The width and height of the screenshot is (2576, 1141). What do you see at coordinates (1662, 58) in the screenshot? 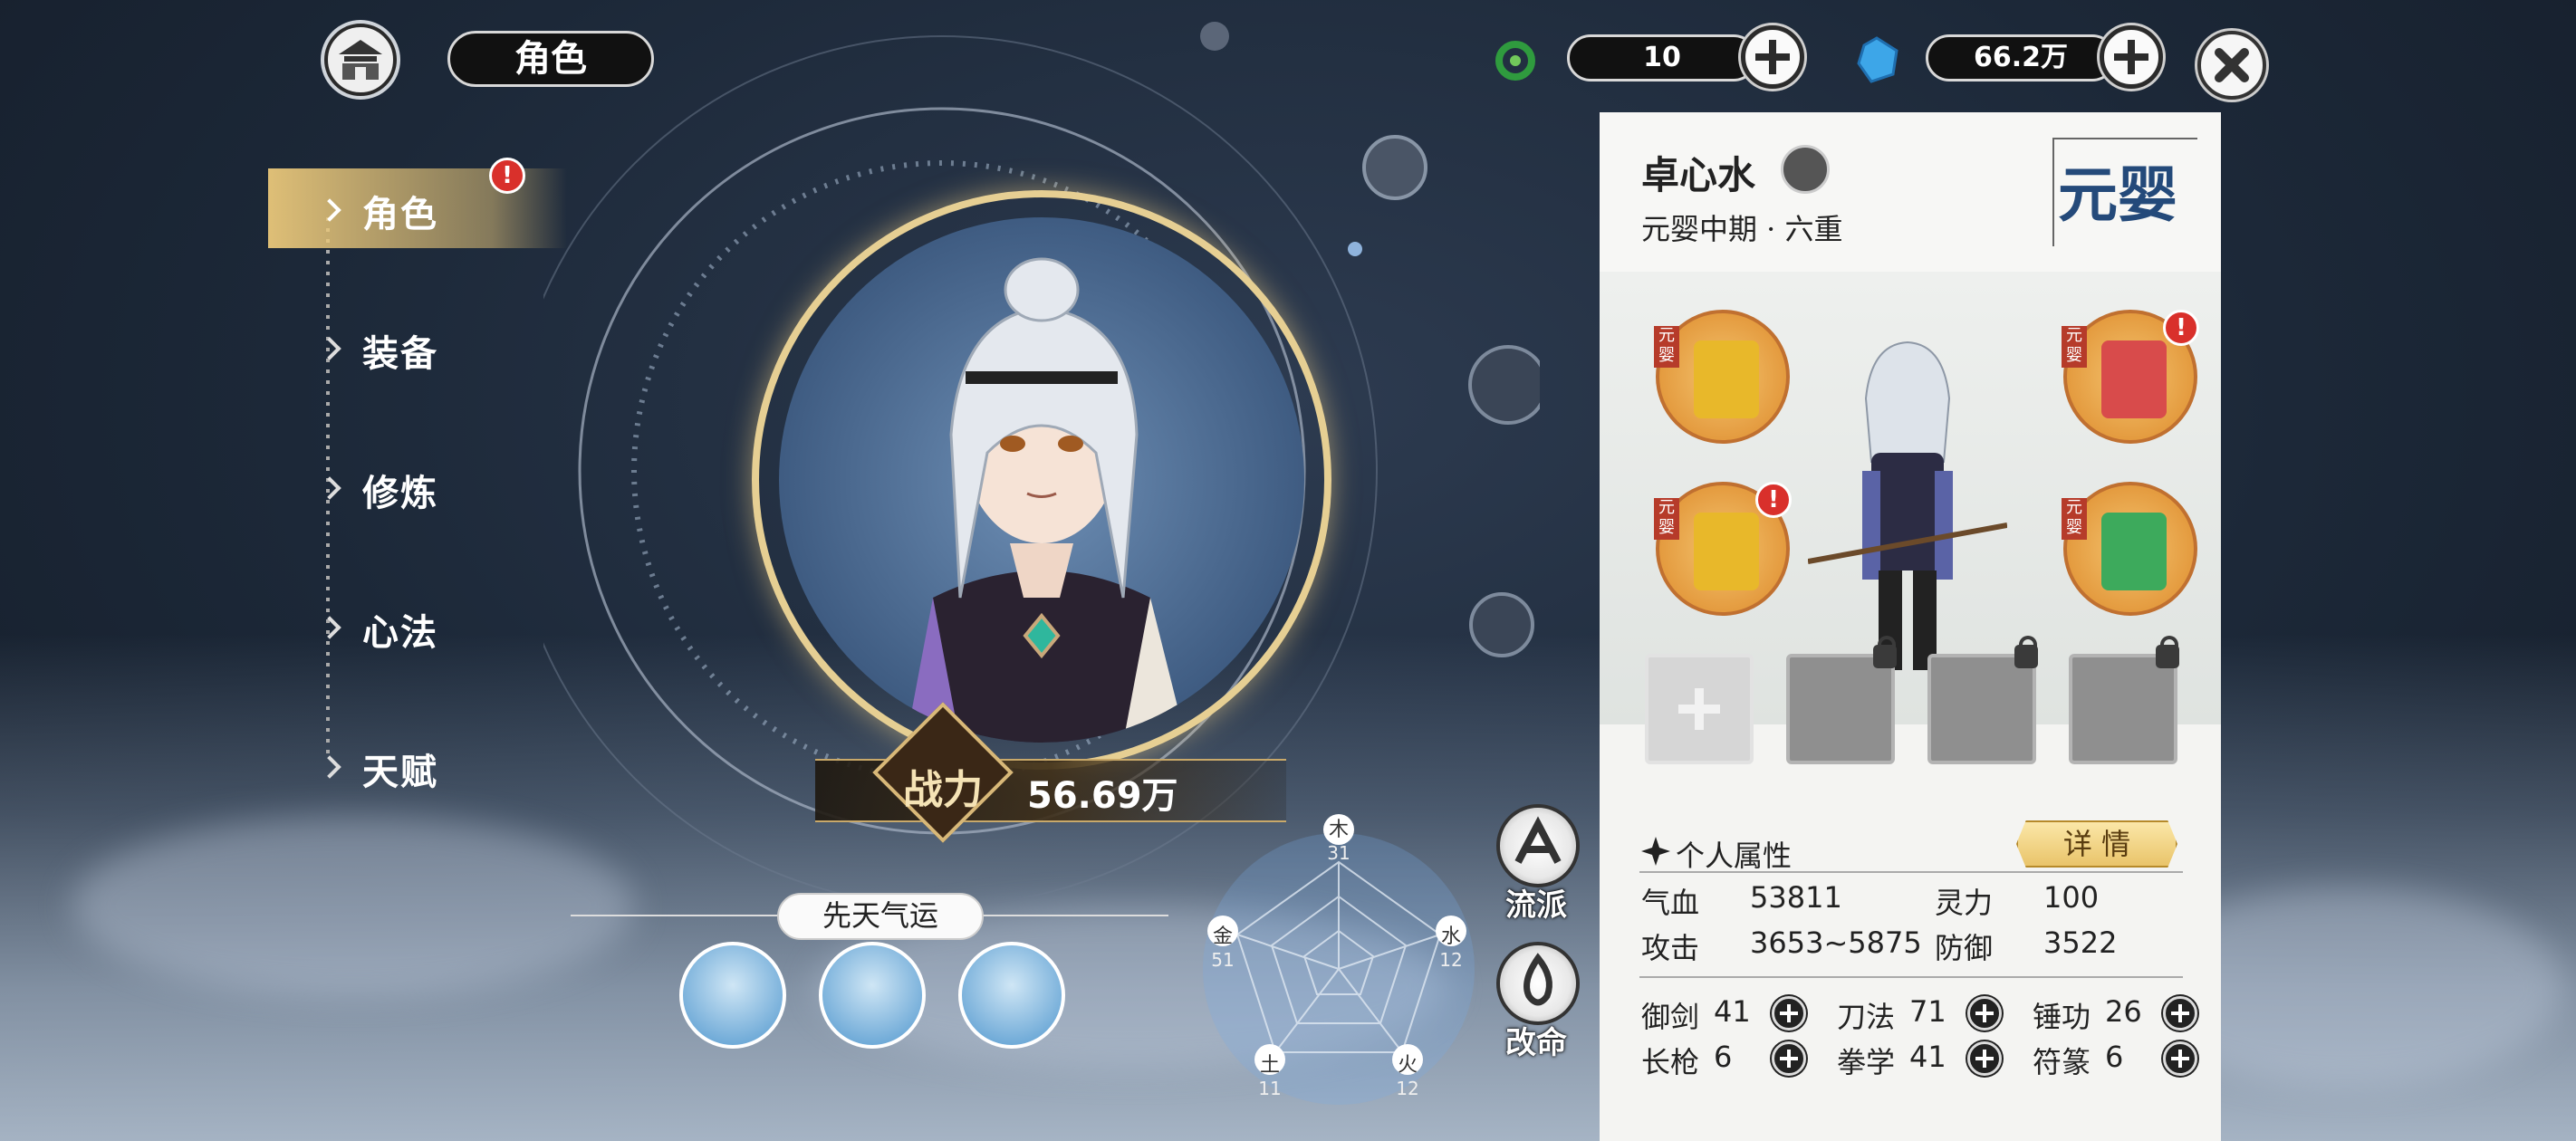
I see `currency1-value: 10` at bounding box center [1662, 58].